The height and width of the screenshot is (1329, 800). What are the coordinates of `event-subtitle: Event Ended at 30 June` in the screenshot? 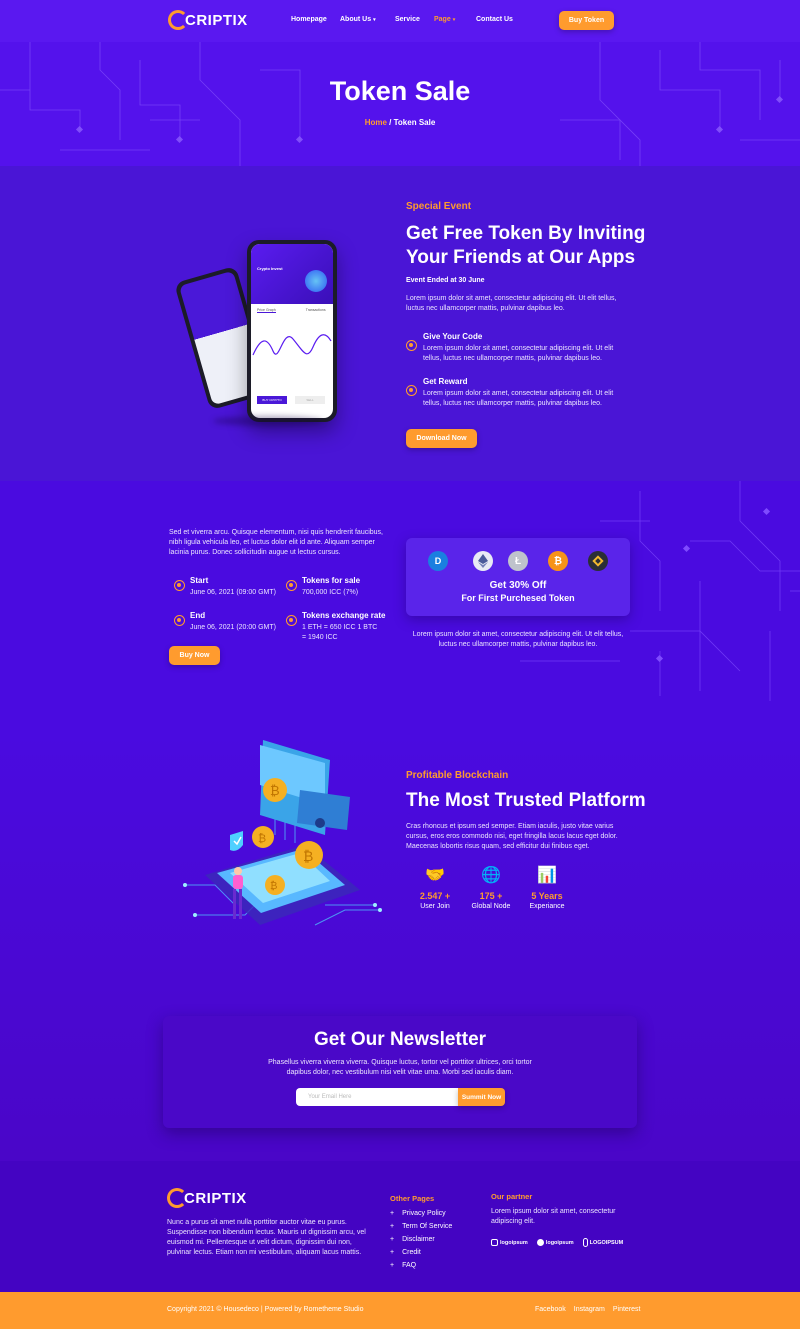 It's located at (445, 280).